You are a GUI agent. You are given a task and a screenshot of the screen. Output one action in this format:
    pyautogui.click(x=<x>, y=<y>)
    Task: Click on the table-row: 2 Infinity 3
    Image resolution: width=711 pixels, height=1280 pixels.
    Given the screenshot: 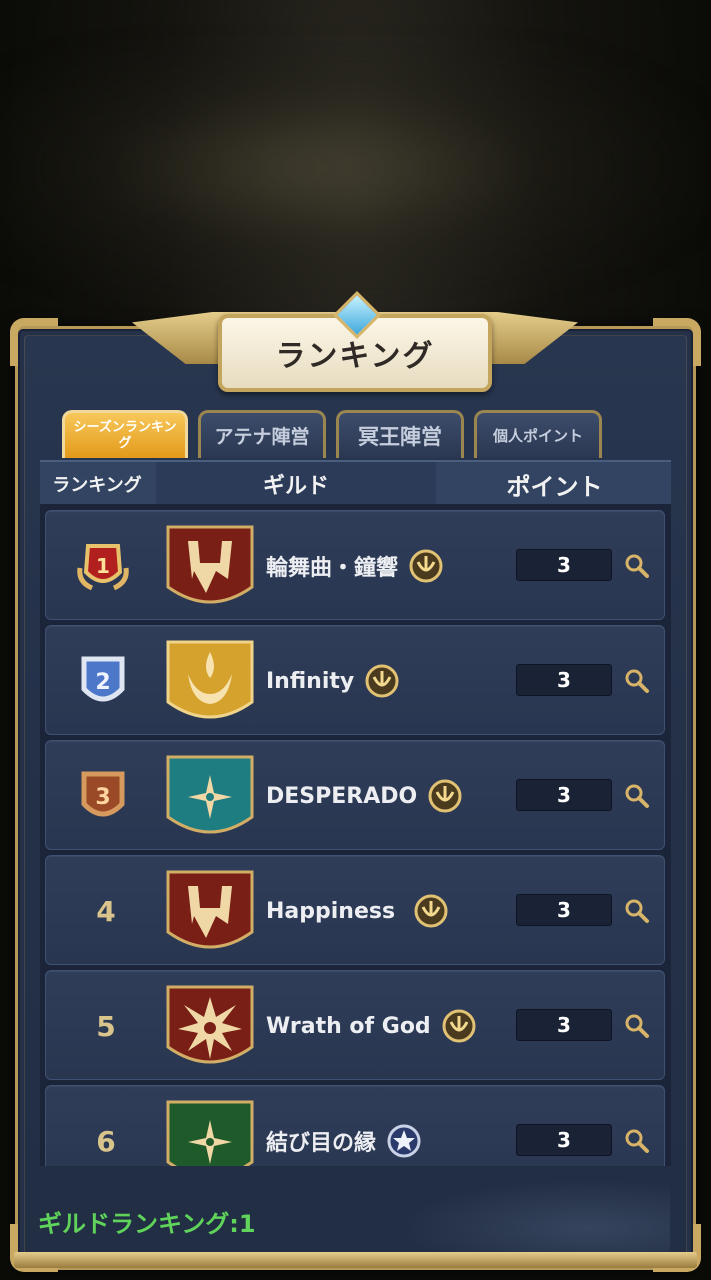 What is the action you would take?
    pyautogui.click(x=355, y=680)
    